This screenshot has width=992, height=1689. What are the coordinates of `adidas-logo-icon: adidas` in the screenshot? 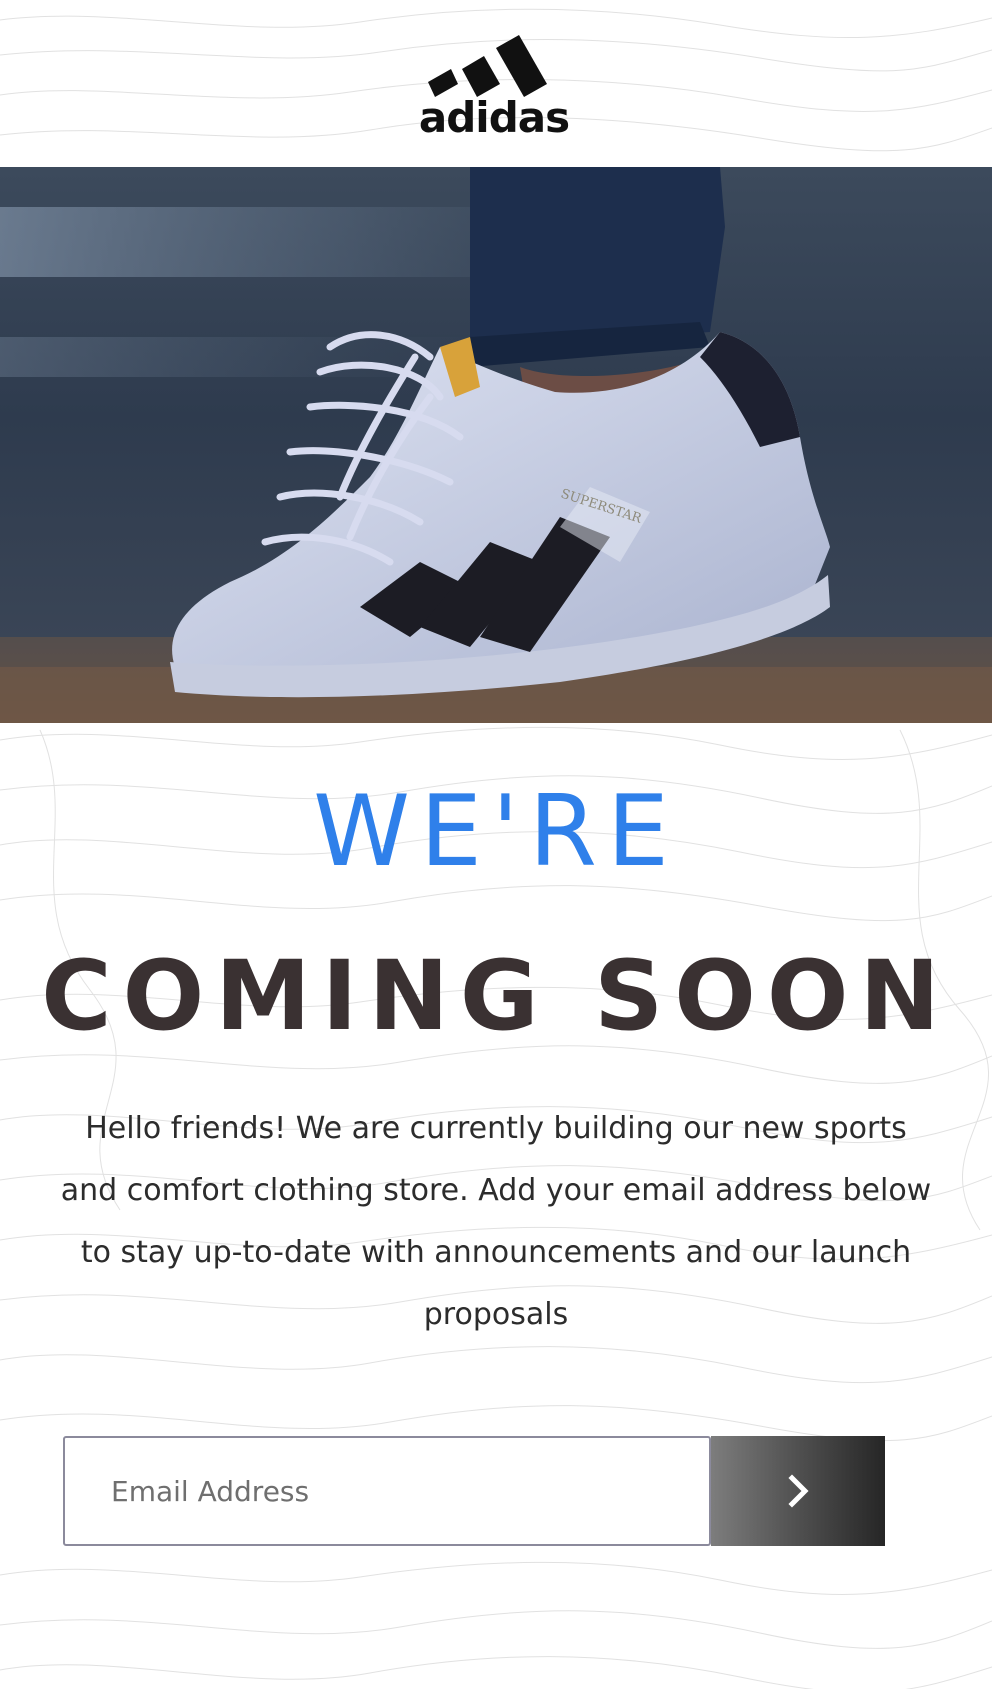 It's located at (496, 82).